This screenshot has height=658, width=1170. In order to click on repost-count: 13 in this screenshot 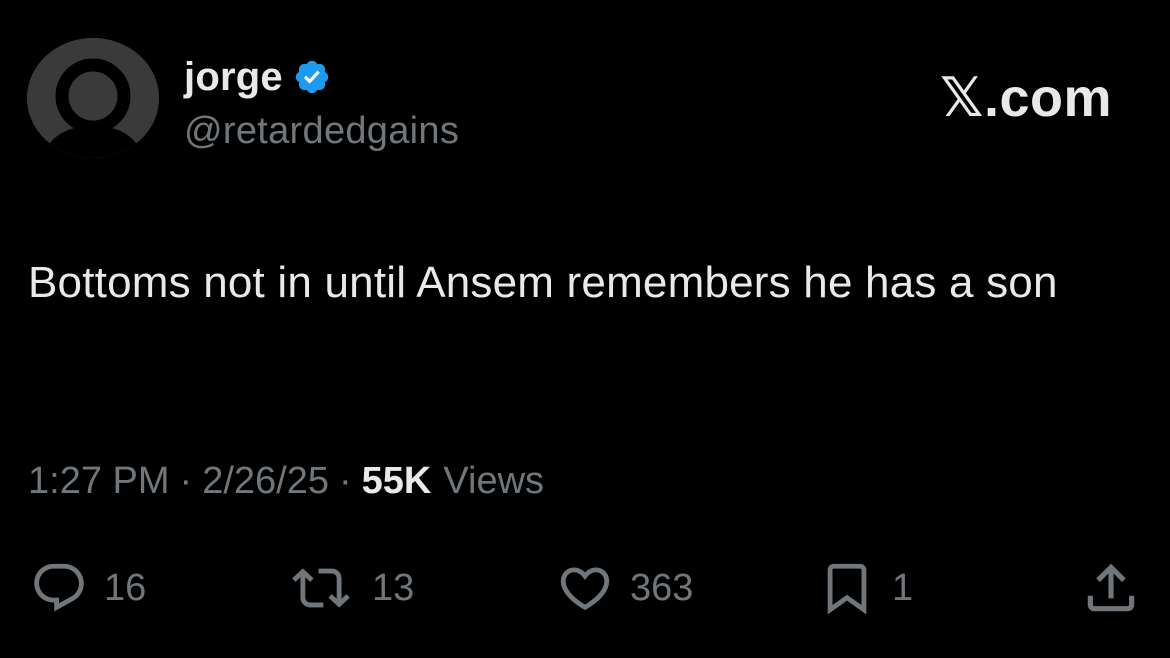, I will do `click(393, 587)`.